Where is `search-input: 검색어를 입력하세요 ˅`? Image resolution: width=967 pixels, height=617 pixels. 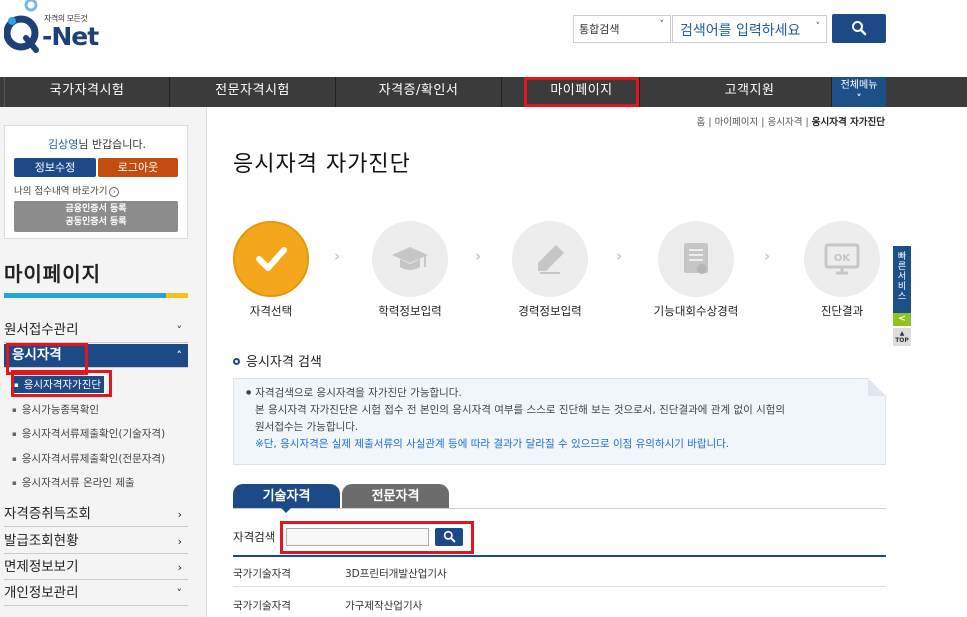
search-input: 검색어를 입력하세요 ˅ is located at coordinates (749, 29).